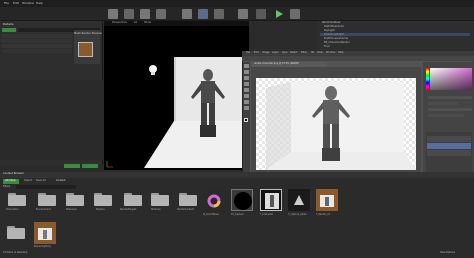 The height and width of the screenshot is (258, 474). Describe the element at coordinates (246, 108) in the screenshot. I see `ps-tool-zoom-icon` at that location.